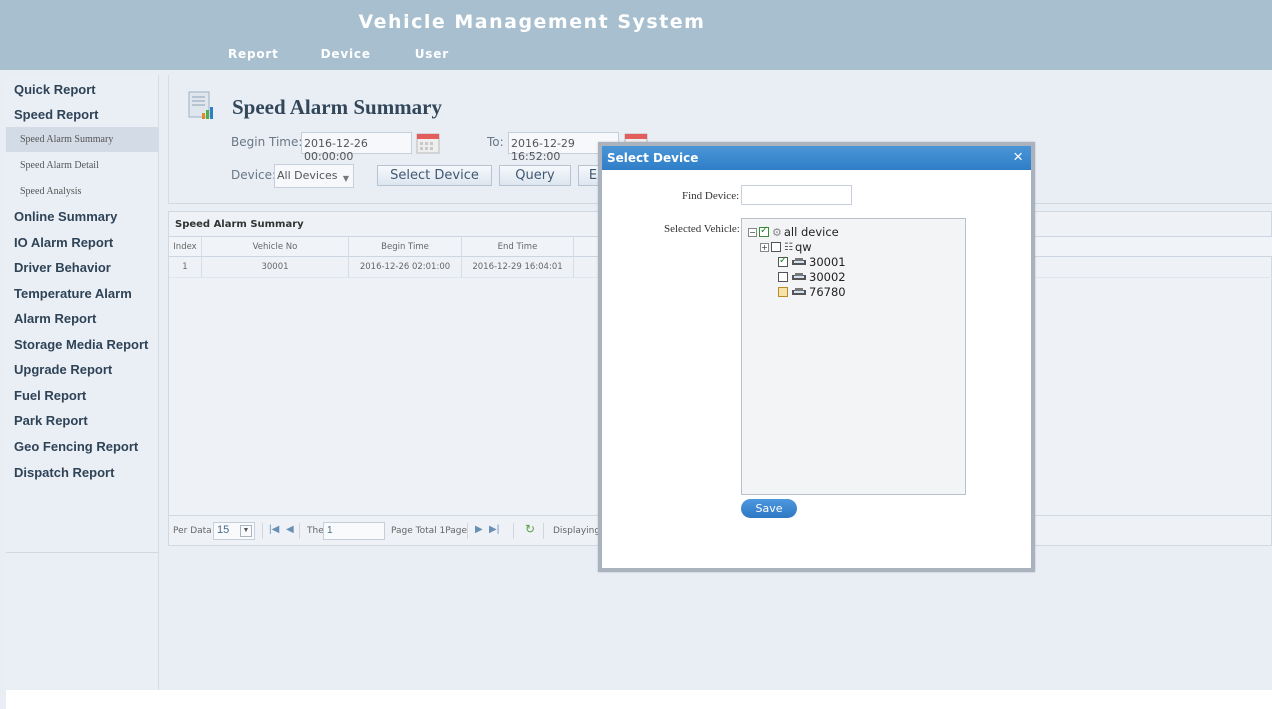 The width and height of the screenshot is (1272, 709). Describe the element at coordinates (63, 369) in the screenshot. I see `sidebar-item-upgrade-report: Upgrade Report` at that location.